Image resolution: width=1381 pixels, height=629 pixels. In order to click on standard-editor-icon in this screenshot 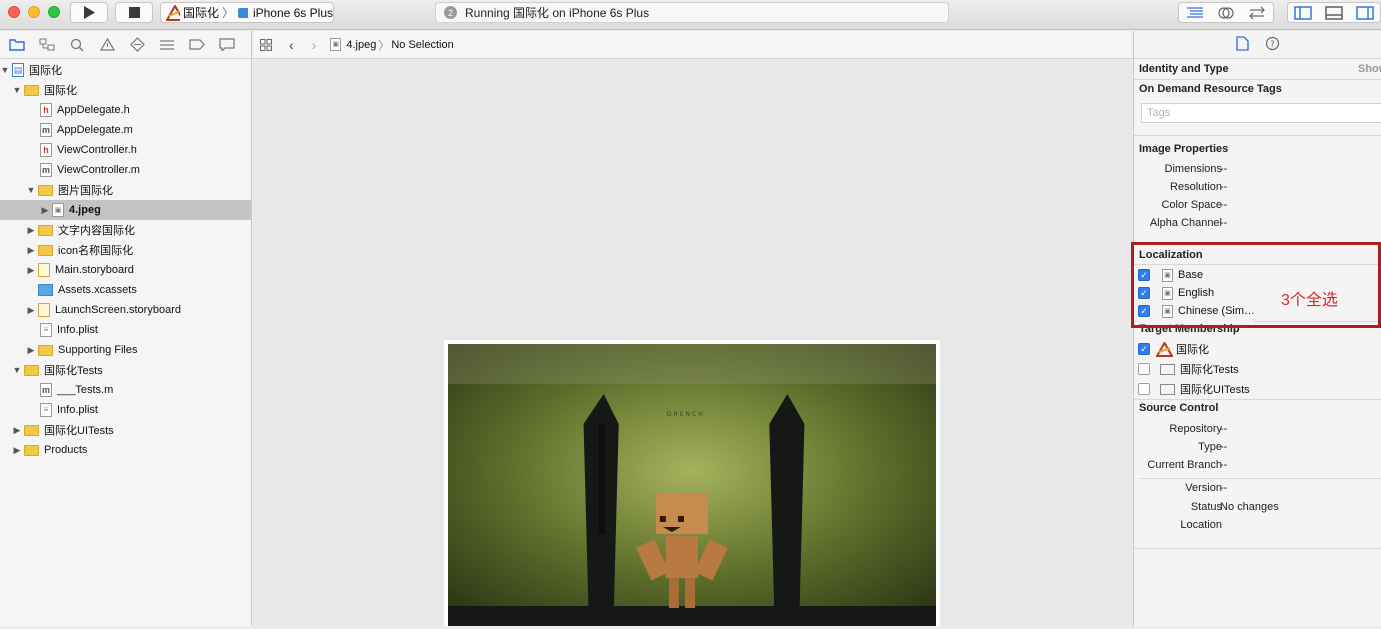, I will do `click(1195, 13)`.